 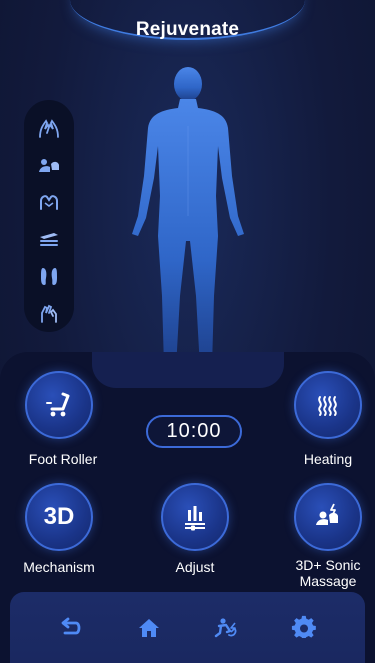 I want to click on page-title: Rejuvenate, so click(x=187, y=29).